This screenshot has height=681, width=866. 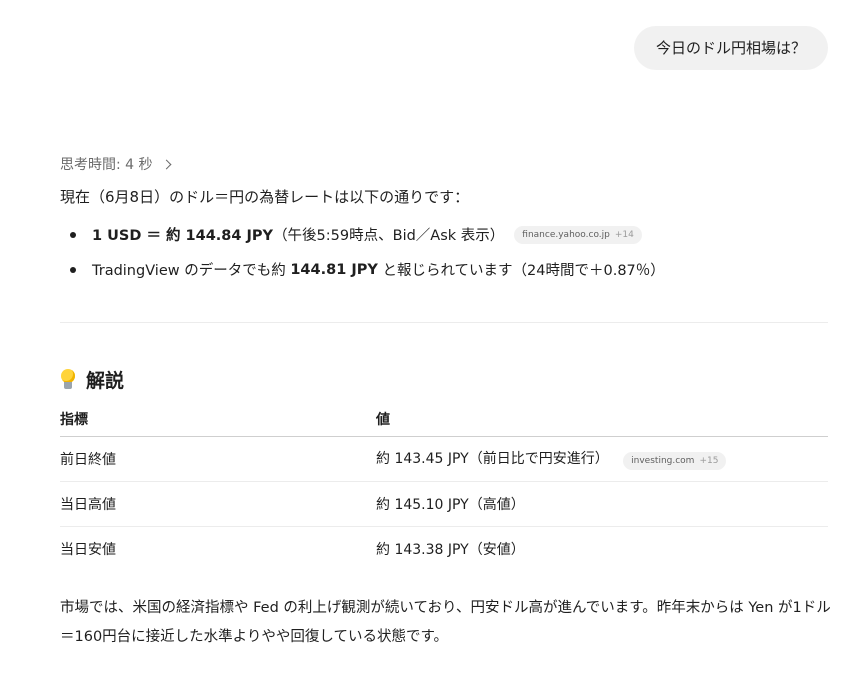 I want to click on row-value: 約 143.38 JPY（安値）, so click(x=450, y=550).